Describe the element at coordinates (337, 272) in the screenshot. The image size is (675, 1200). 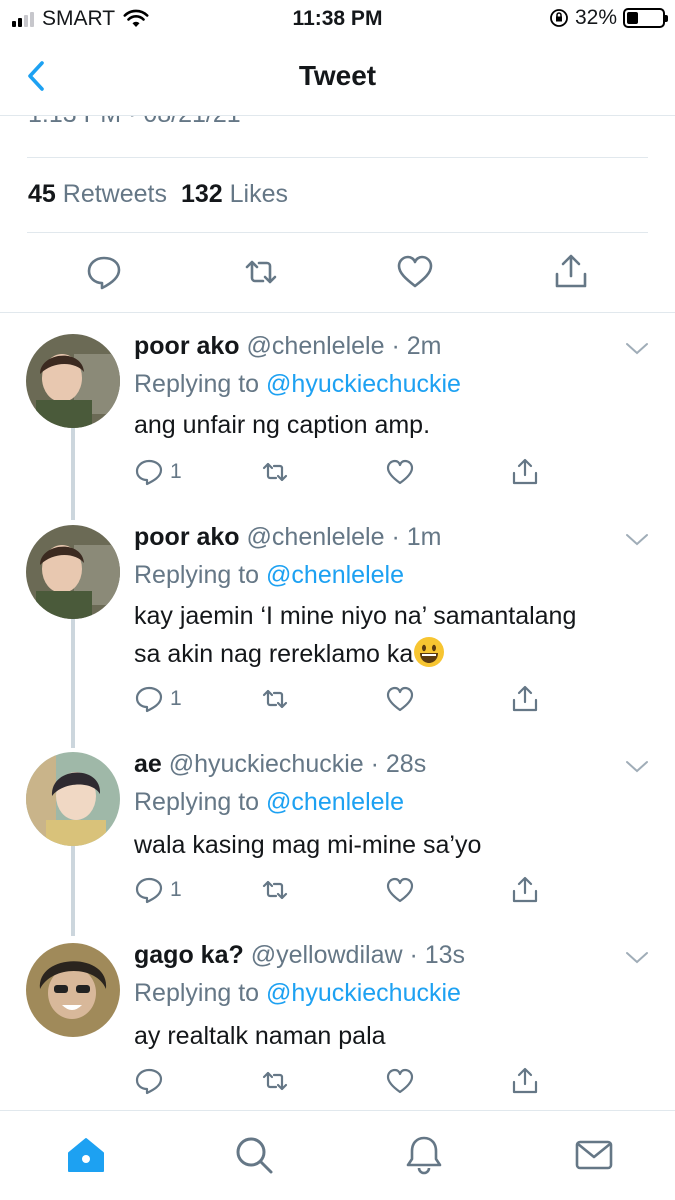
I see `tweet-actions` at that location.